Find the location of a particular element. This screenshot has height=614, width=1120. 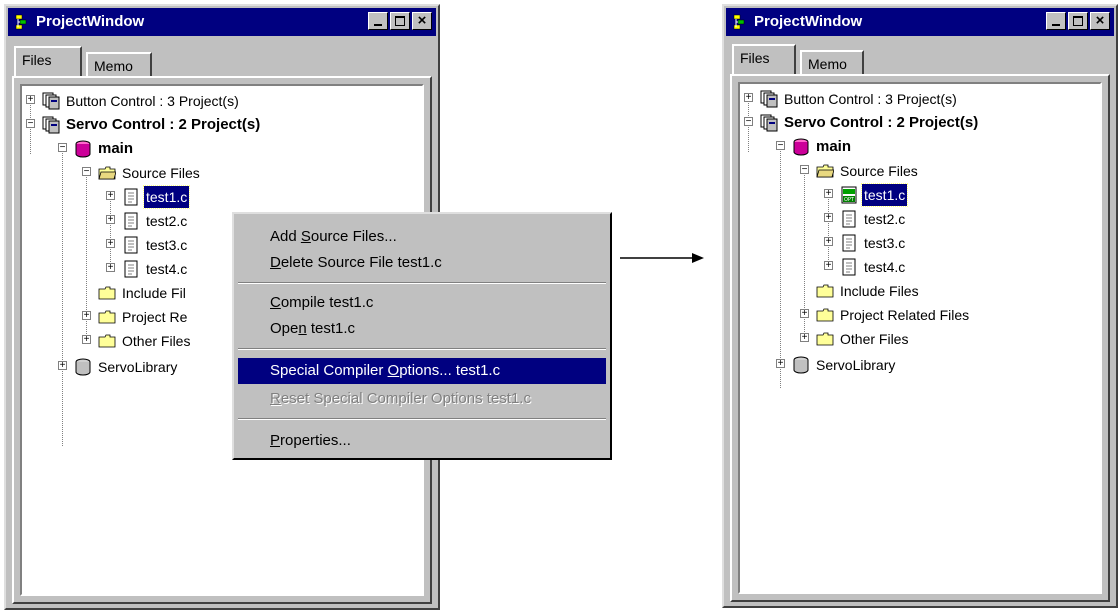

transition-arrow is located at coordinates (662, 258).